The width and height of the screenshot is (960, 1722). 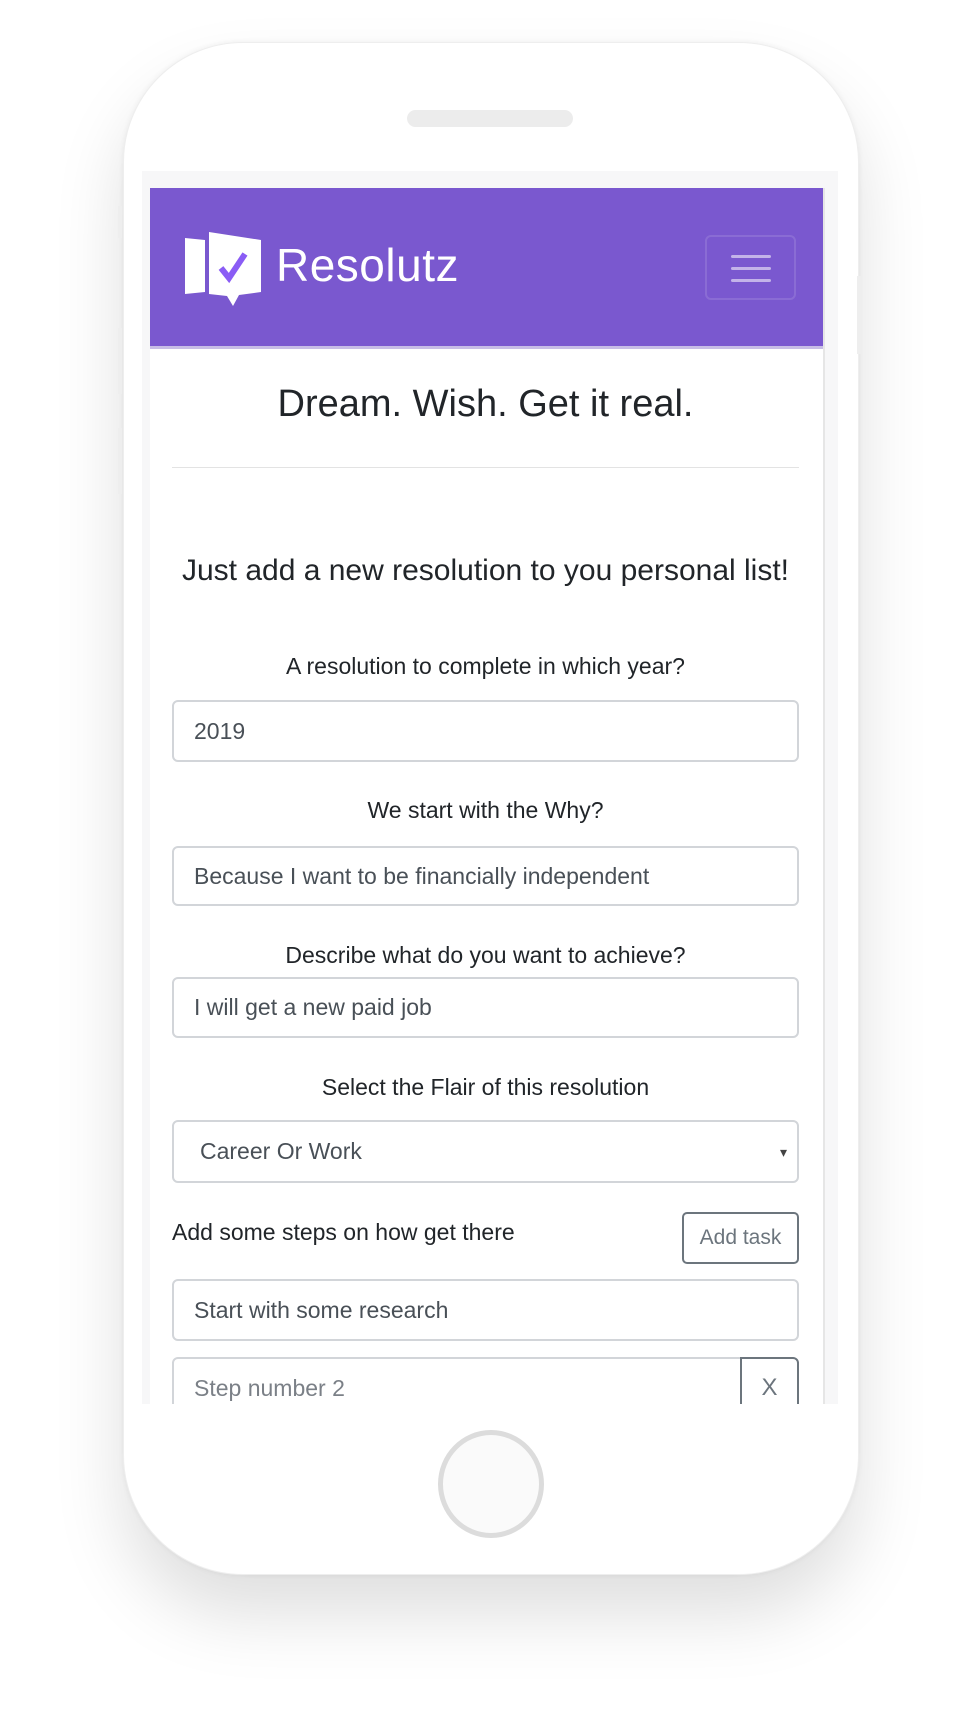 What do you see at coordinates (485, 1087) in the screenshot?
I see `flair-label: Select the Flair of this resolution` at bounding box center [485, 1087].